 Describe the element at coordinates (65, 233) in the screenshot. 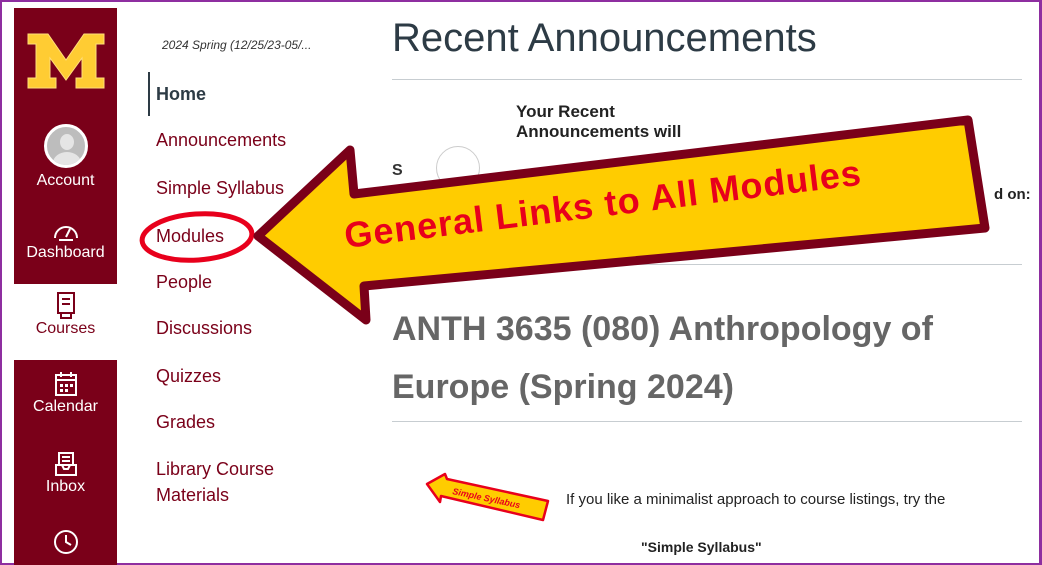

I see `dashboard-gauge-icon` at that location.